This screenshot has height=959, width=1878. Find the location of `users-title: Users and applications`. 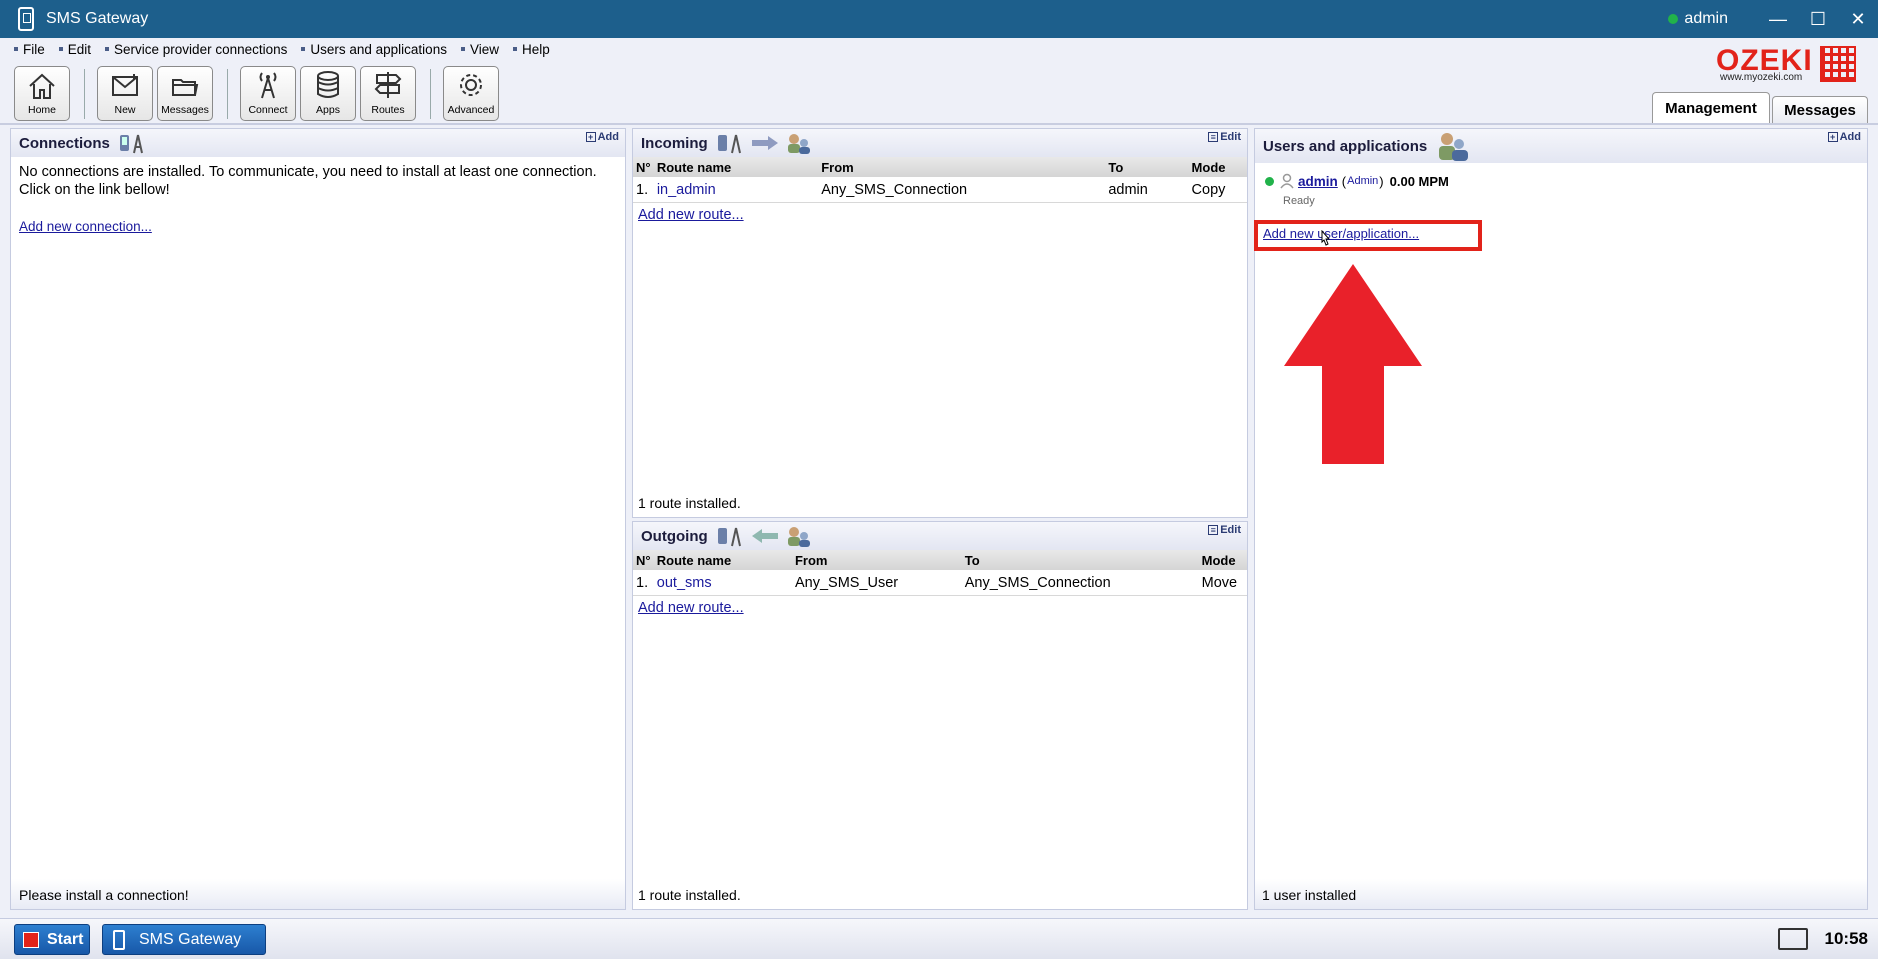

users-title: Users and applications is located at coordinates (1345, 146).